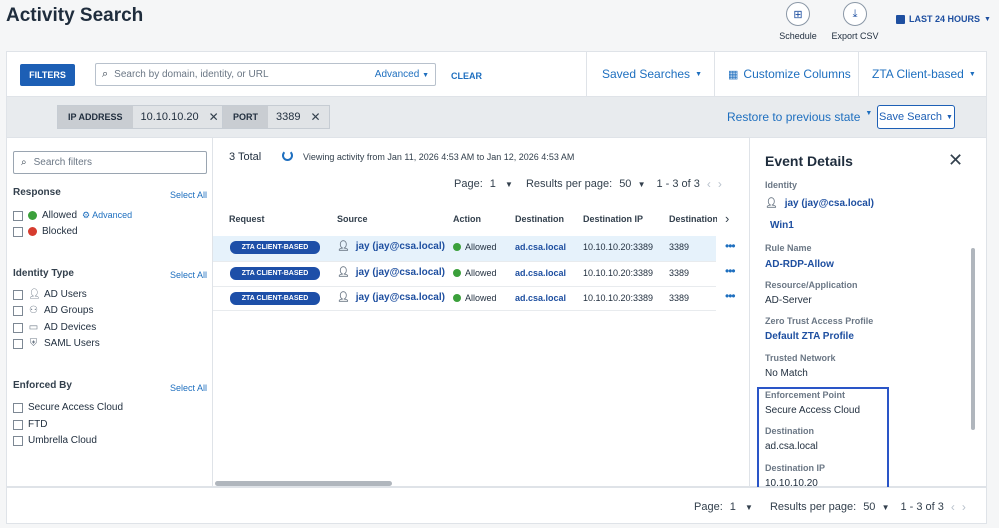 The height and width of the screenshot is (528, 999). Describe the element at coordinates (56, 343) in the screenshot. I see `checkbox-saml-users: ⛨ SAML Users` at that location.